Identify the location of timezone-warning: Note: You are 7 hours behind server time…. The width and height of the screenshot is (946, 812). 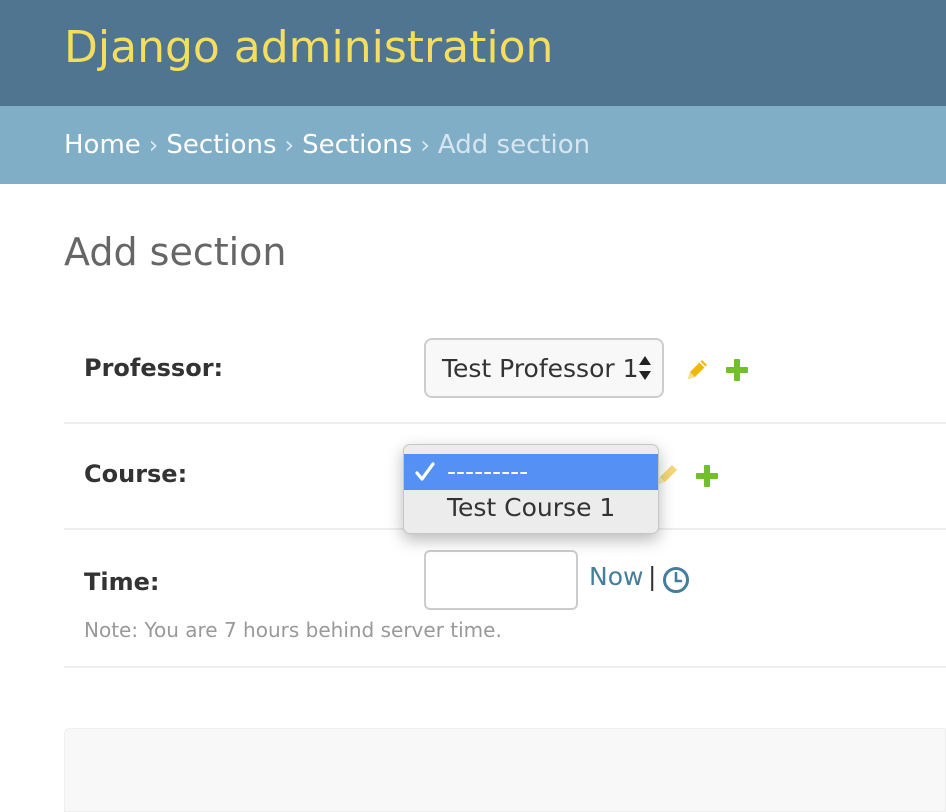
(293, 630).